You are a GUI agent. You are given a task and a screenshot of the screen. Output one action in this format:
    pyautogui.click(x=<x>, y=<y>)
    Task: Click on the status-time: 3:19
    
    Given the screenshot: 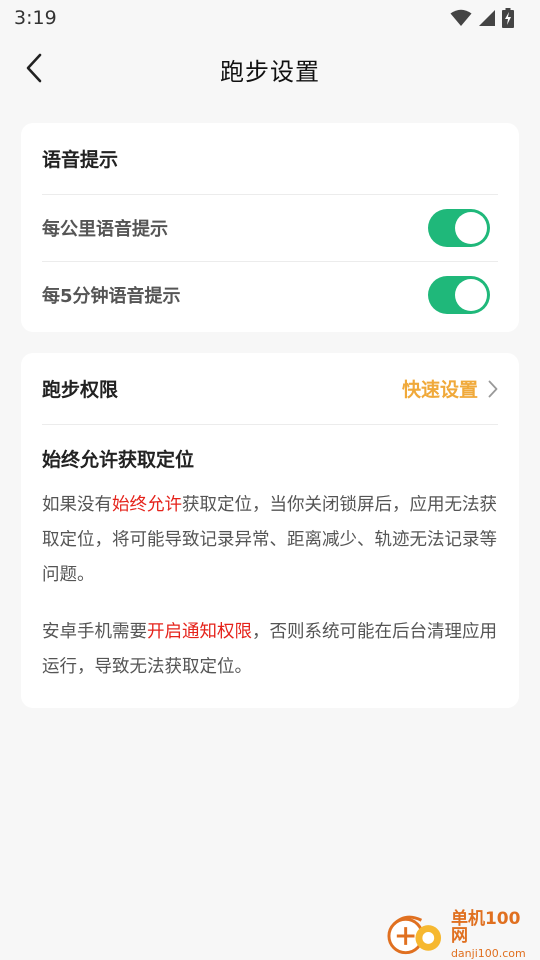 What is the action you would take?
    pyautogui.click(x=35, y=18)
    